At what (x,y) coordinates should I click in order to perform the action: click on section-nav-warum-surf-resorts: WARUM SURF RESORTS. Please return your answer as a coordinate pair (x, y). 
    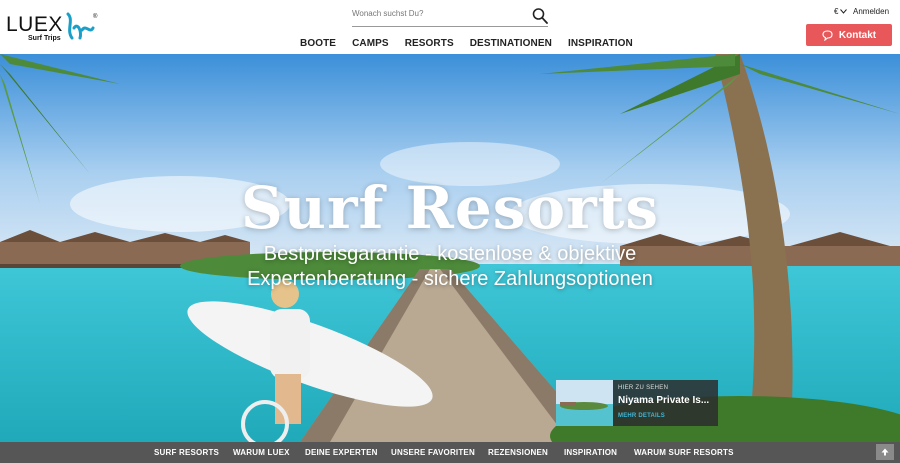
    Looking at the image, I should click on (684, 452).